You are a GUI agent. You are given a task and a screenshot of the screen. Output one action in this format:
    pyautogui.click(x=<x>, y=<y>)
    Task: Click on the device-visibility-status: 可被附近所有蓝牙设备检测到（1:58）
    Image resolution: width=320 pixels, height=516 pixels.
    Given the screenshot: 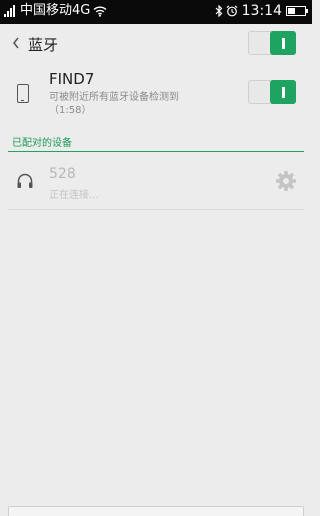 What is the action you would take?
    pyautogui.click(x=114, y=104)
    